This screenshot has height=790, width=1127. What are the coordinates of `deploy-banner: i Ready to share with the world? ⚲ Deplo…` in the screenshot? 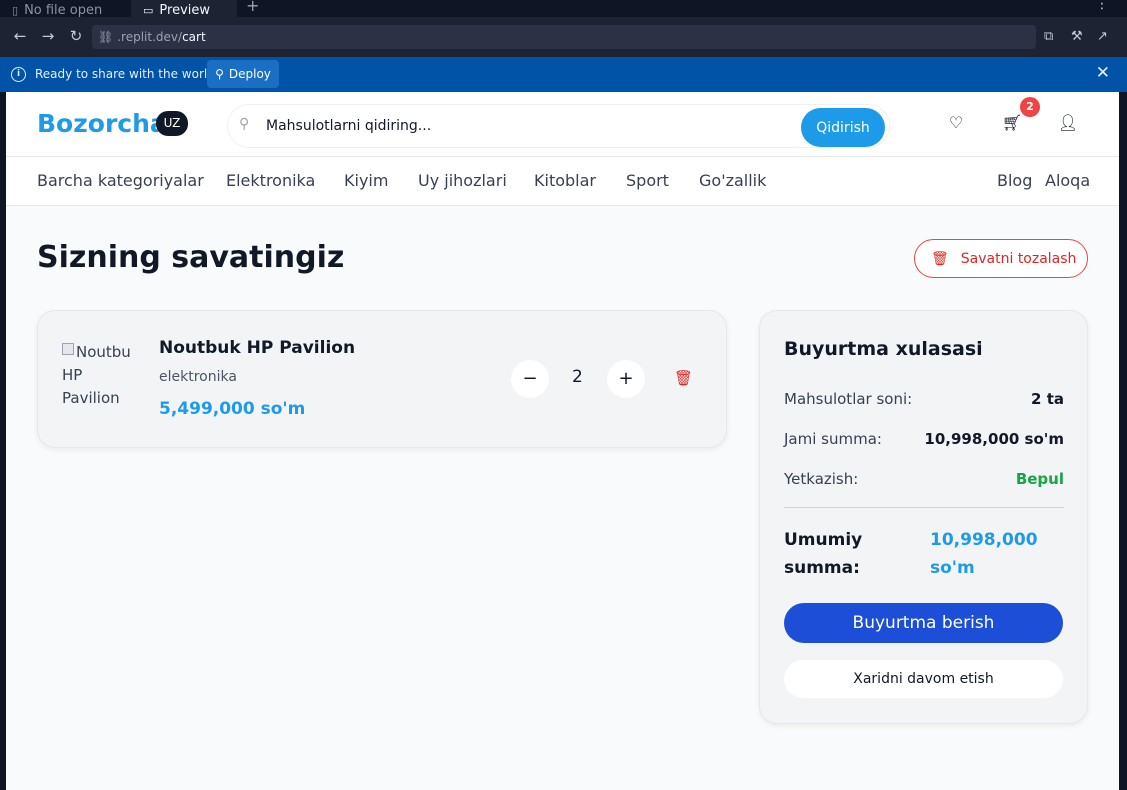 It's located at (563, 74).